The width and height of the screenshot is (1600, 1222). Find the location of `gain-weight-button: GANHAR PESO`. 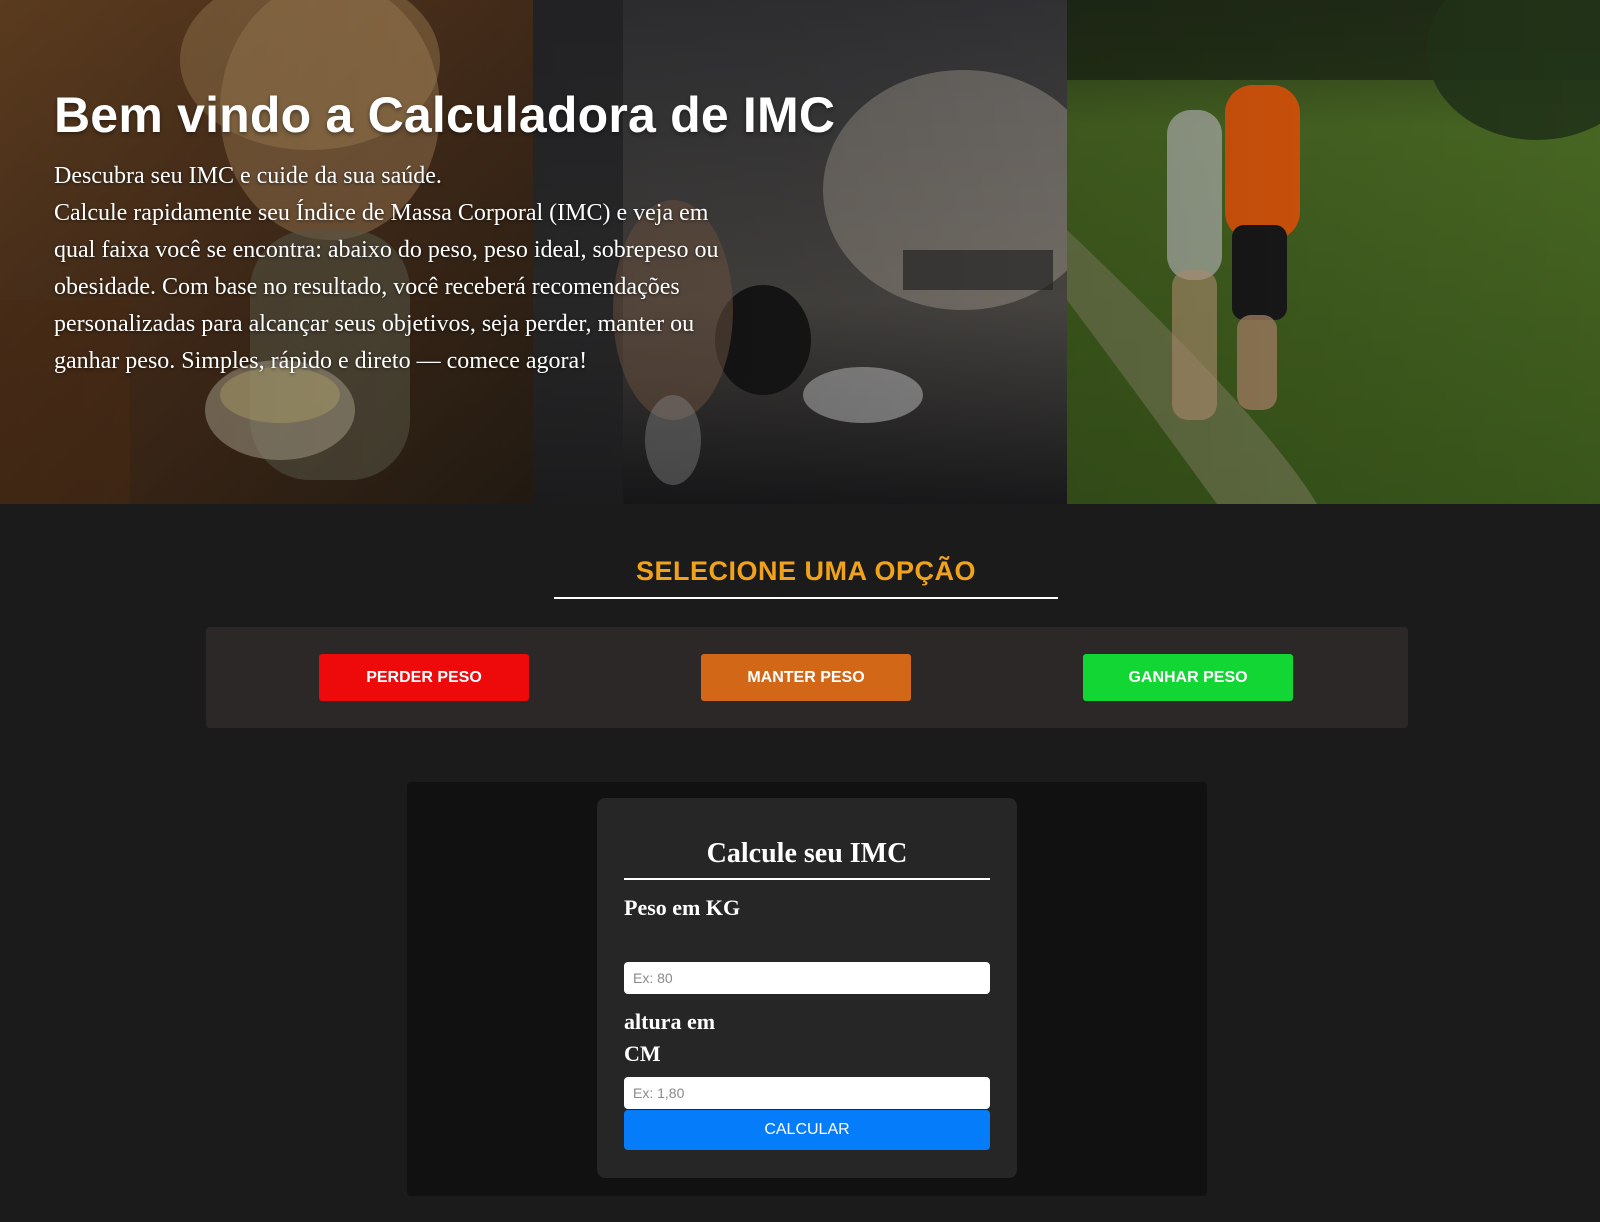

gain-weight-button: GANHAR PESO is located at coordinates (1188, 677).